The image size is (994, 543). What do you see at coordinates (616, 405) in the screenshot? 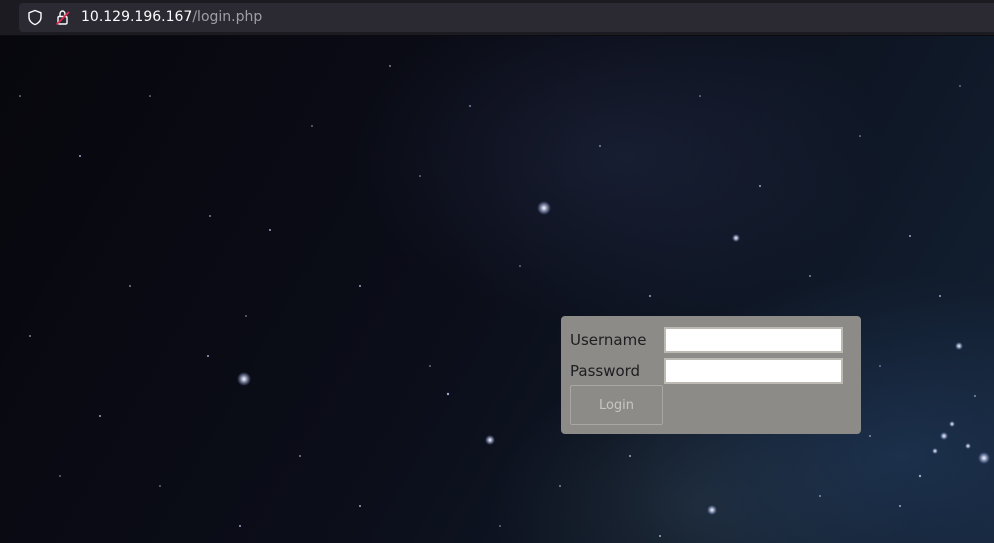
I see `login-button: Login` at bounding box center [616, 405].